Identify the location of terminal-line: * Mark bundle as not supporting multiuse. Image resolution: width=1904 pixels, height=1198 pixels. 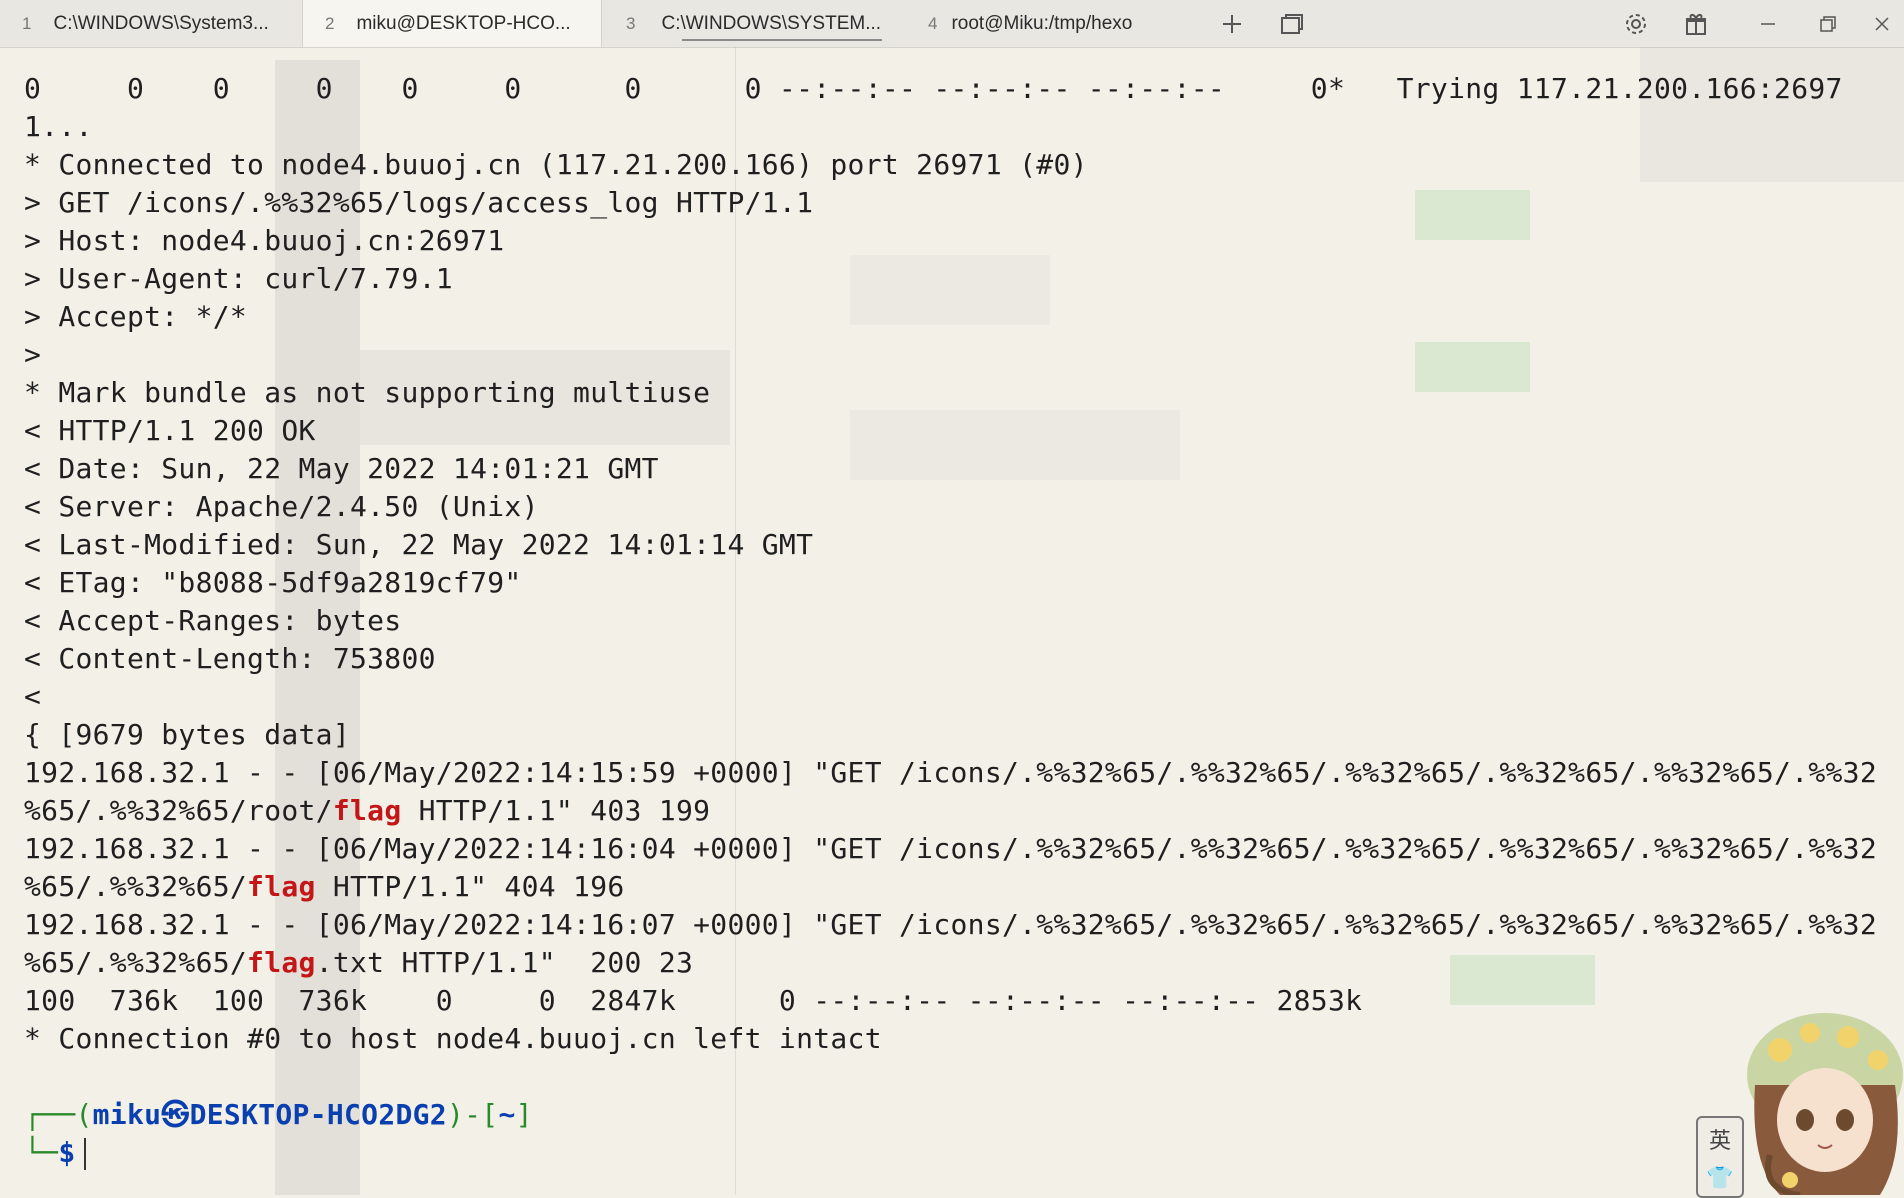
(367, 392).